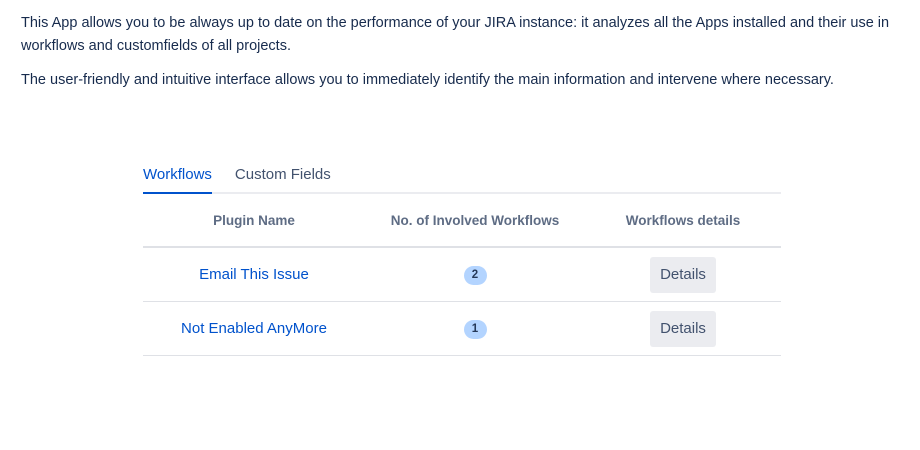 This screenshot has height=450, width=920. I want to click on plugin-link: Not Enabled AnyMore, so click(254, 328).